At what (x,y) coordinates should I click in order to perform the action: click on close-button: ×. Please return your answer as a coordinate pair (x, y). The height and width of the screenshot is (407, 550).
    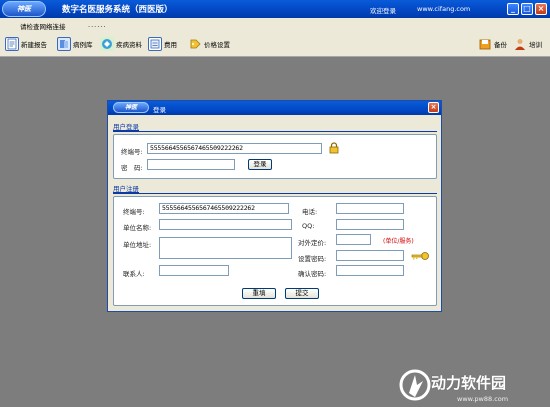
    Looking at the image, I should click on (541, 9).